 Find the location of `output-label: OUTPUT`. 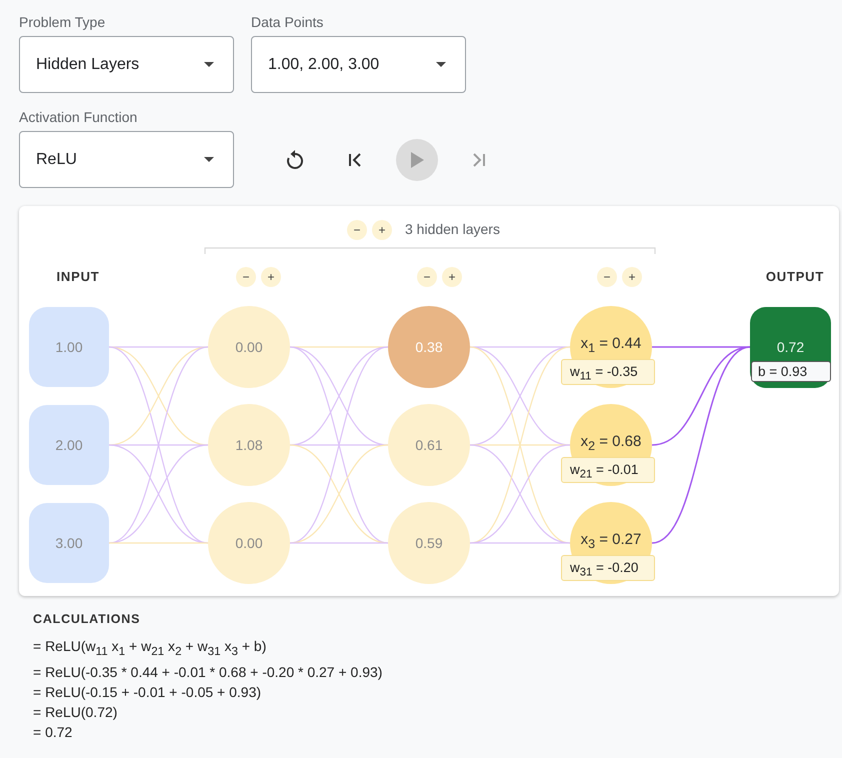

output-label: OUTPUT is located at coordinates (795, 276).